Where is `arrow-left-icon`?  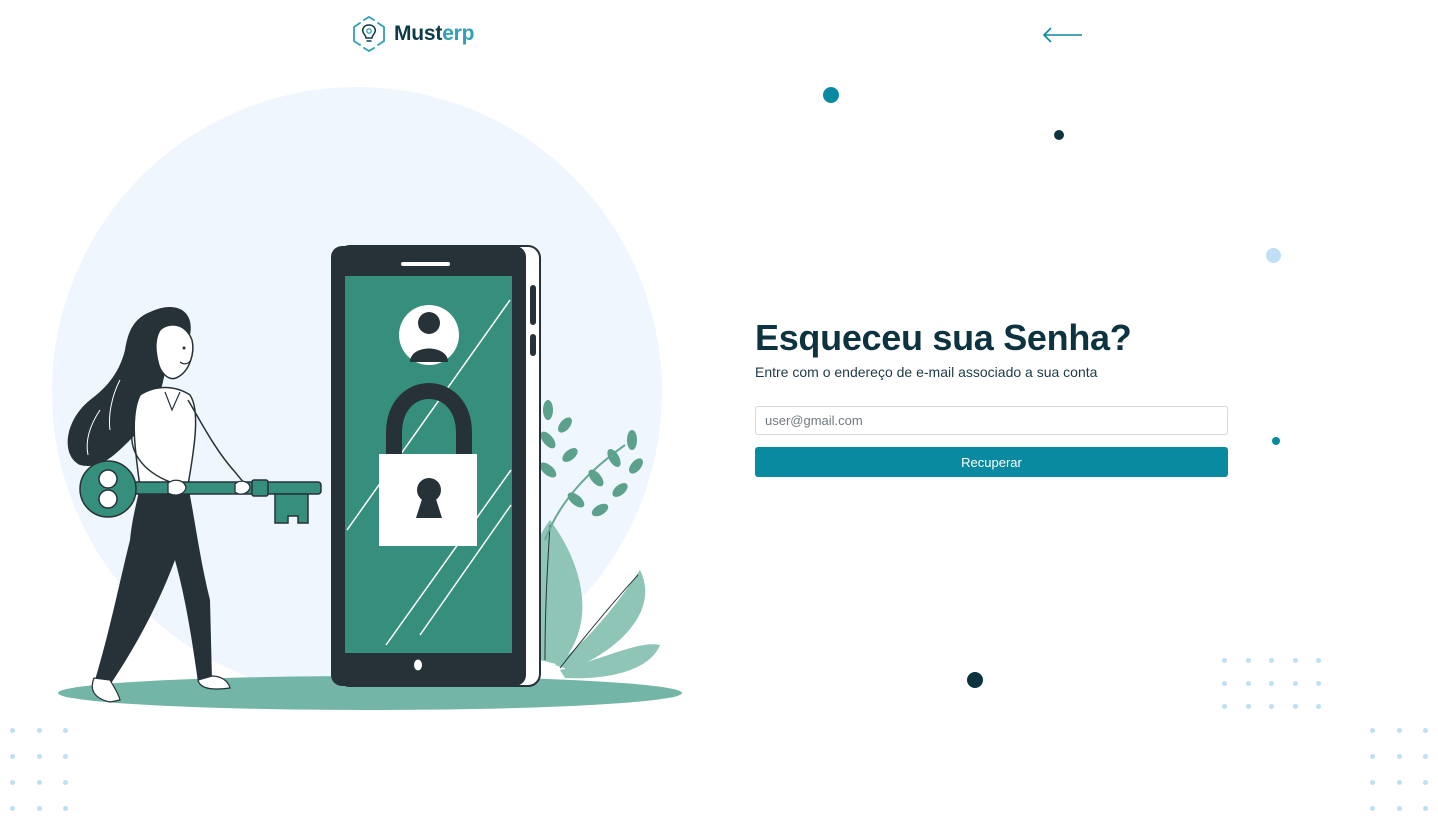 arrow-left-icon is located at coordinates (1062, 35).